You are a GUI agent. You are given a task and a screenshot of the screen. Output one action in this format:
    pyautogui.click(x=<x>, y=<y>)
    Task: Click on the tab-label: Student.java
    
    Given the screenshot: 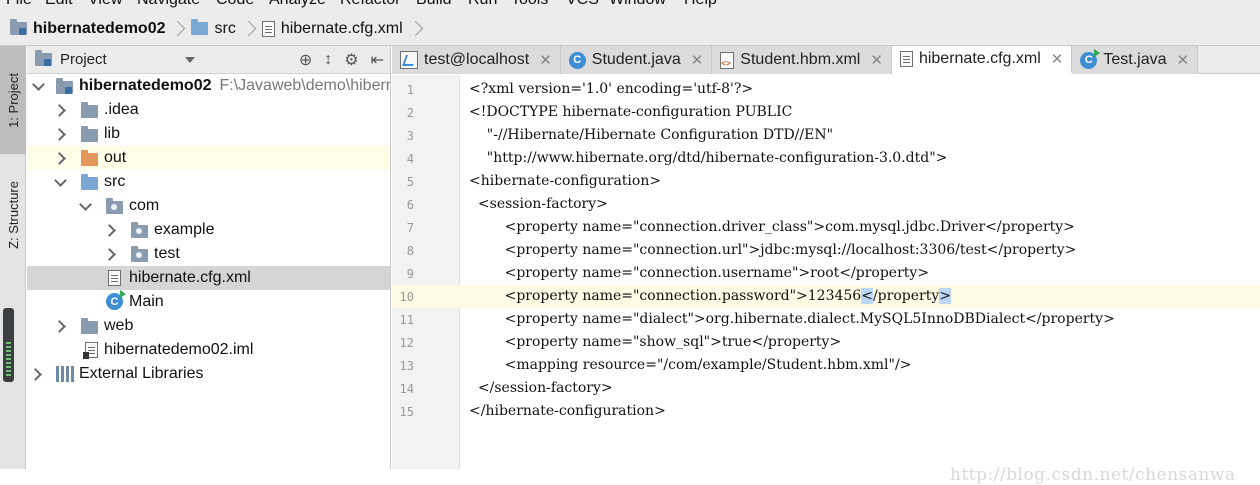 What is the action you would take?
    pyautogui.click(x=636, y=59)
    